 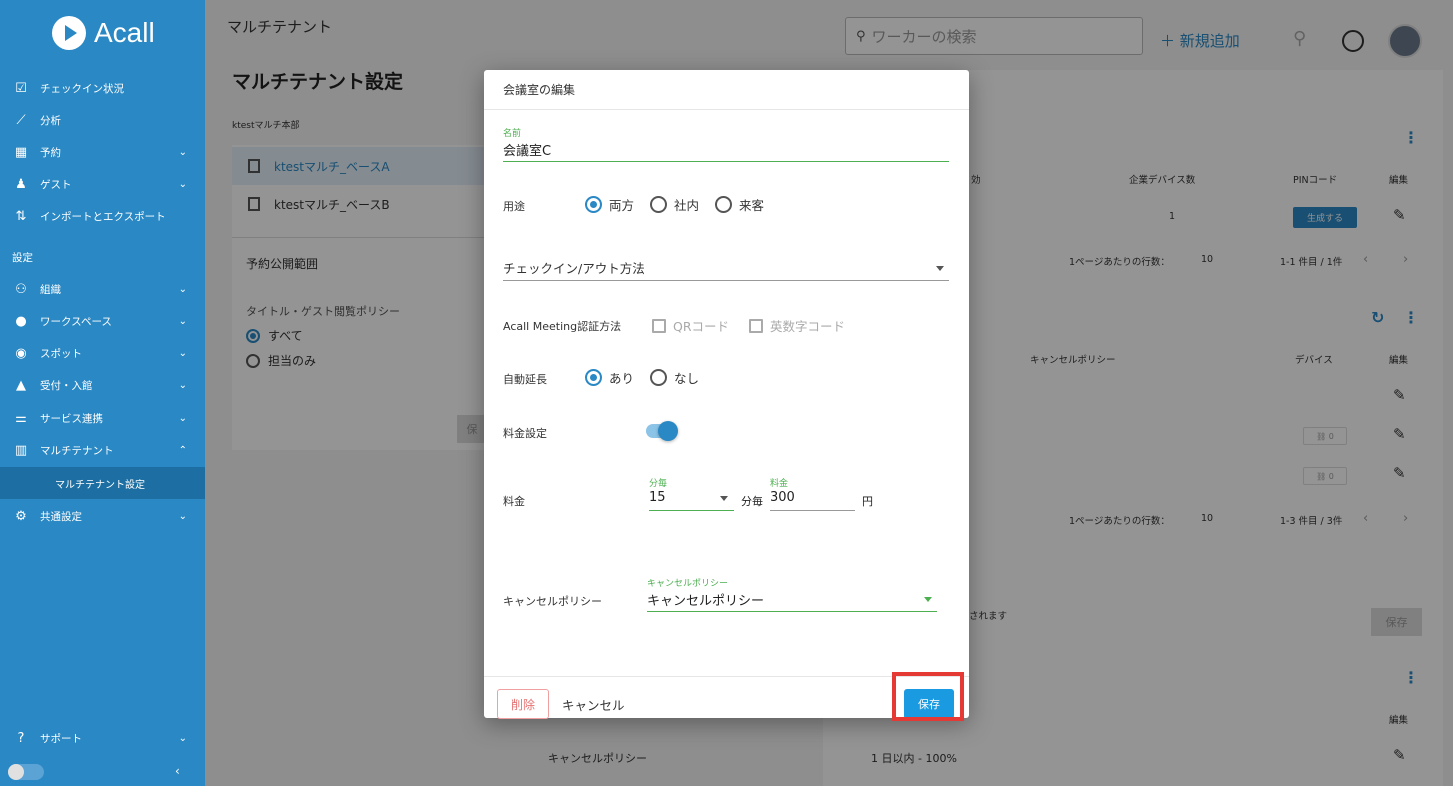 I want to click on toggle-knob, so click(x=668, y=431).